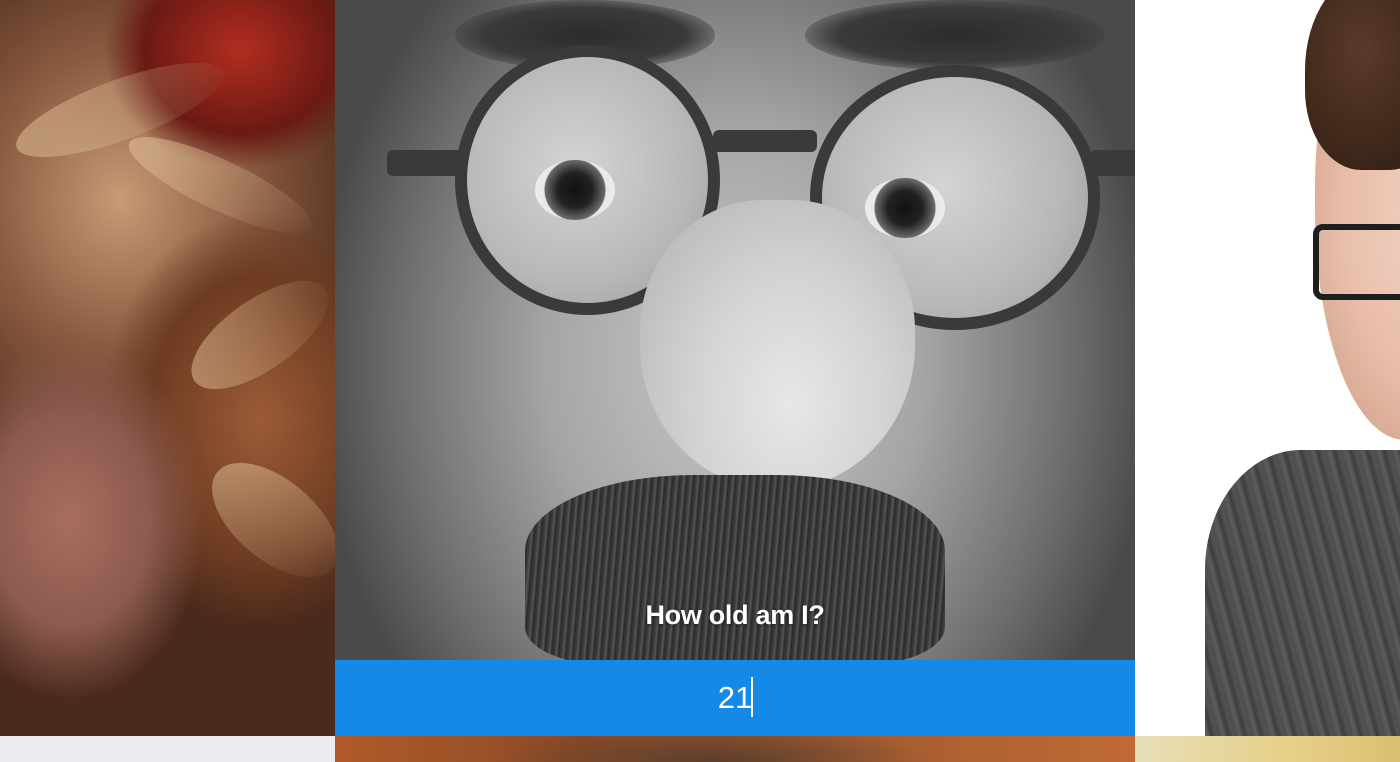 The image size is (1400, 762). I want to click on age-answer-input, so click(735, 698).